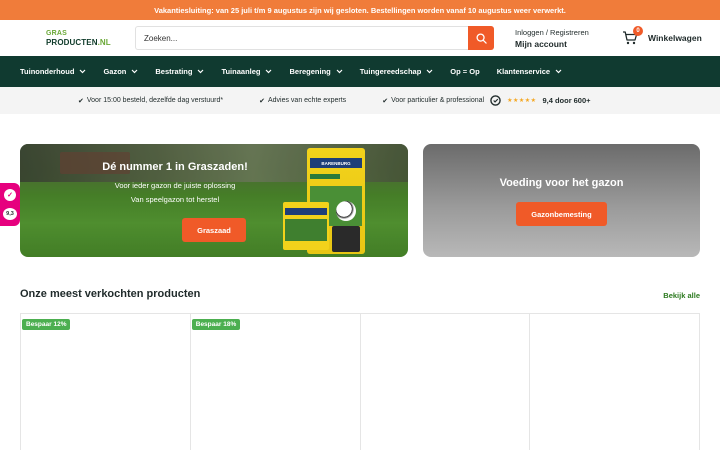 This screenshot has width=720, height=450. I want to click on login-register-label: Inloggen / Registreren, so click(552, 32).